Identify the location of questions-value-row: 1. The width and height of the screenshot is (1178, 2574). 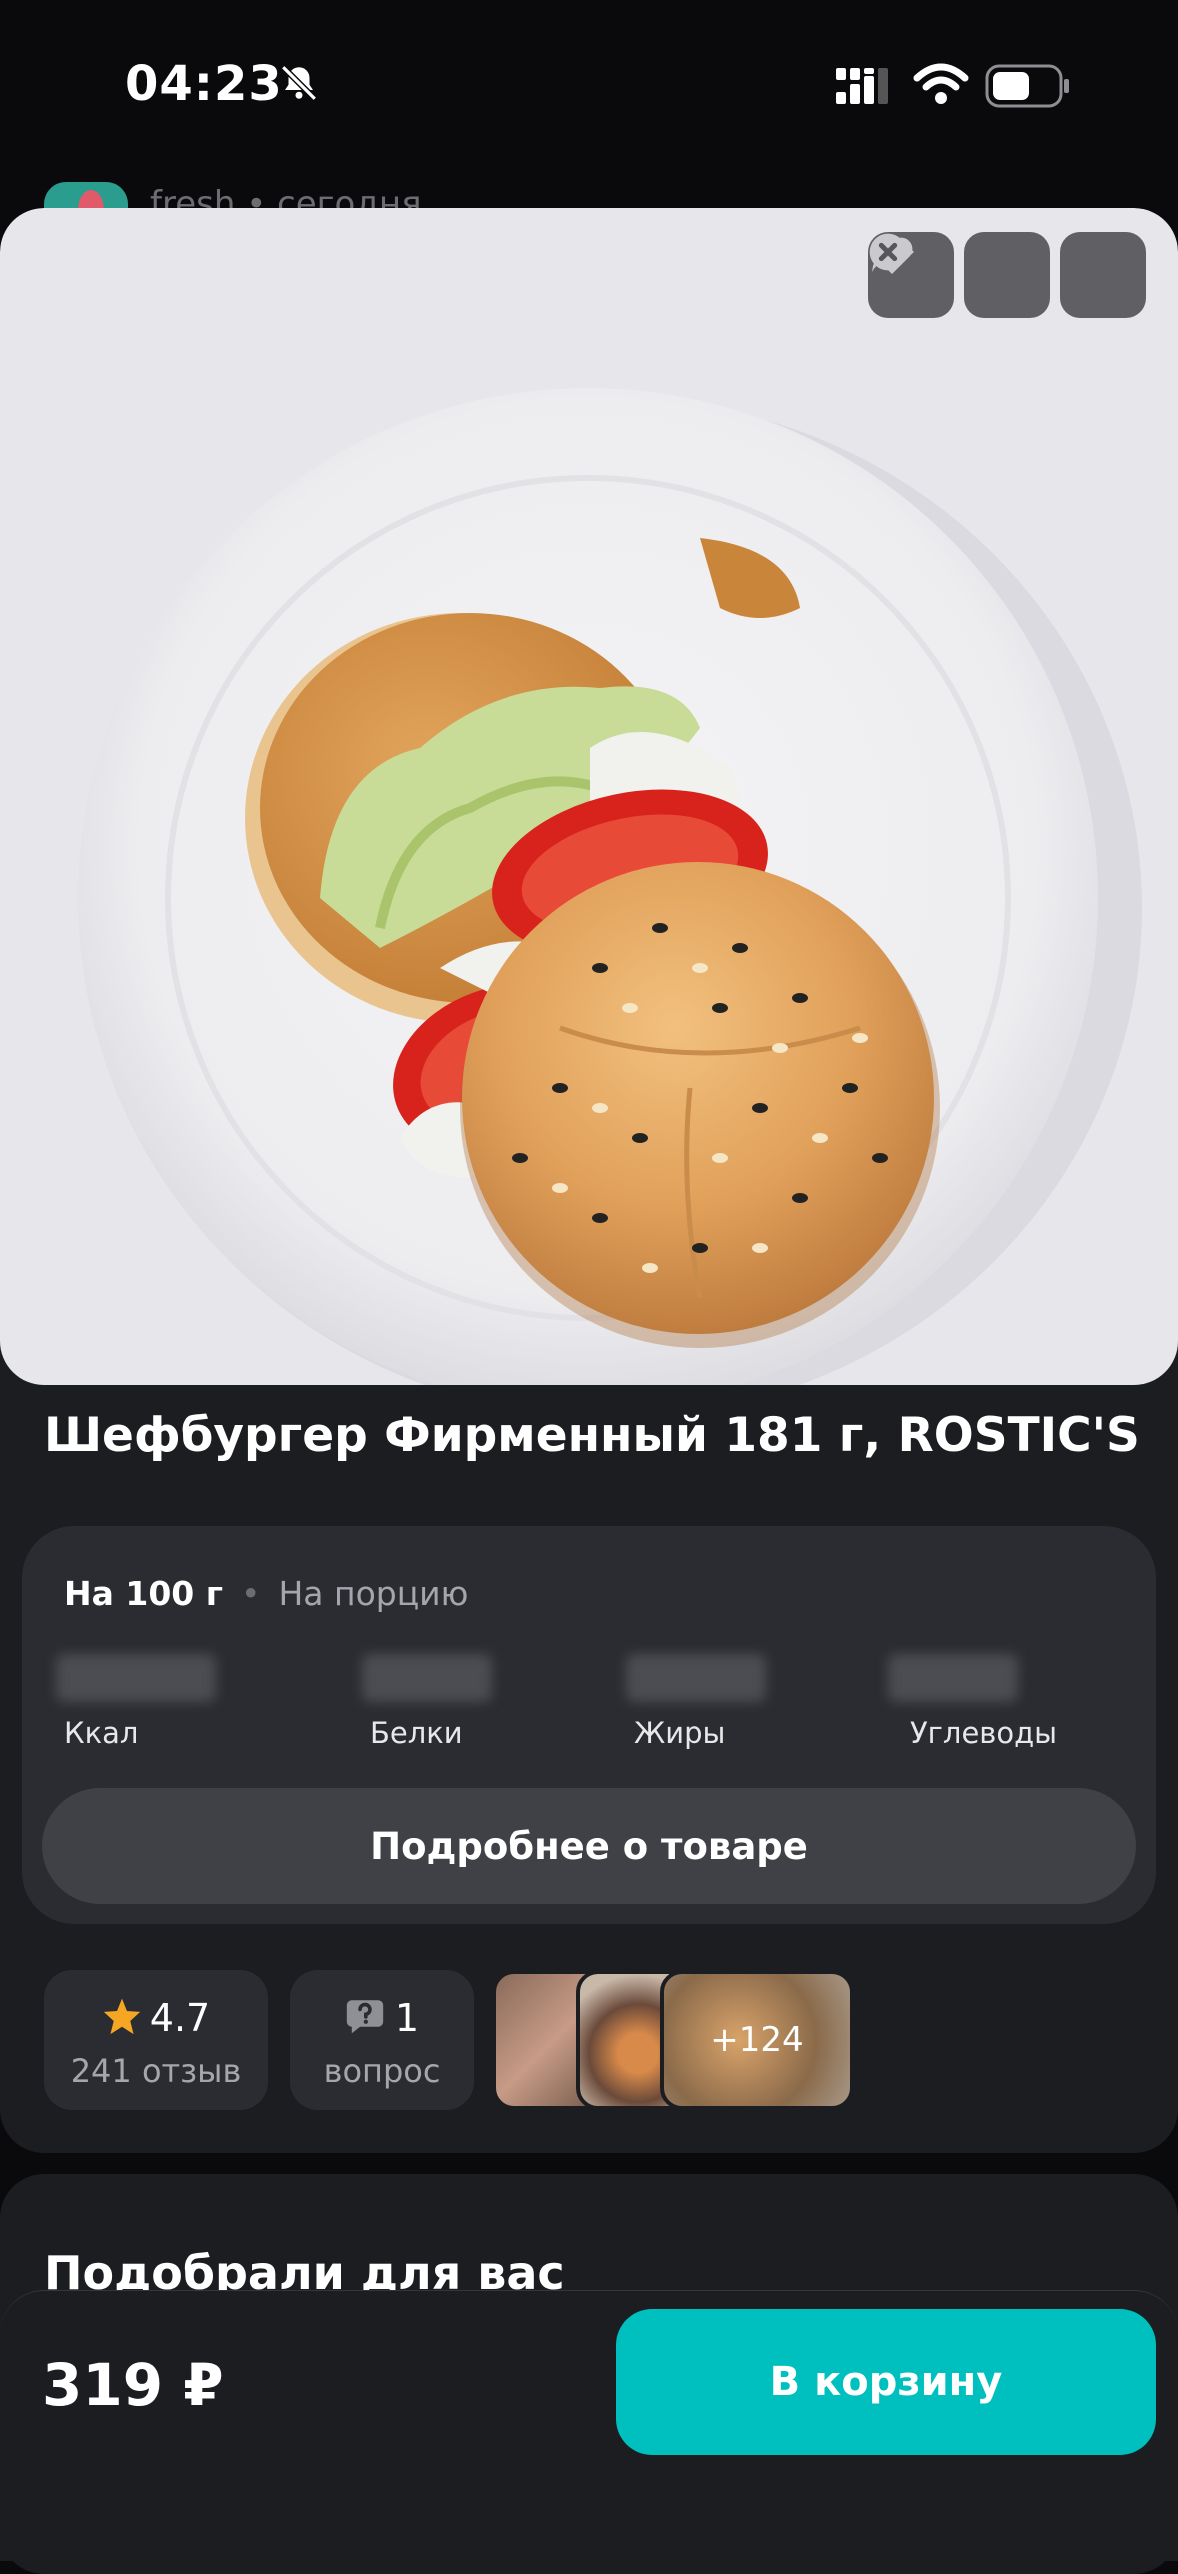
(382, 2018).